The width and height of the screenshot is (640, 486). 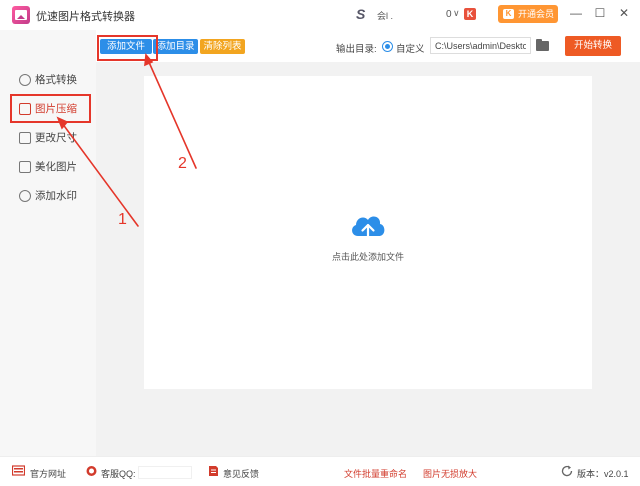 I want to click on sidebar-item-watermark: 添加水印, so click(x=51, y=196).